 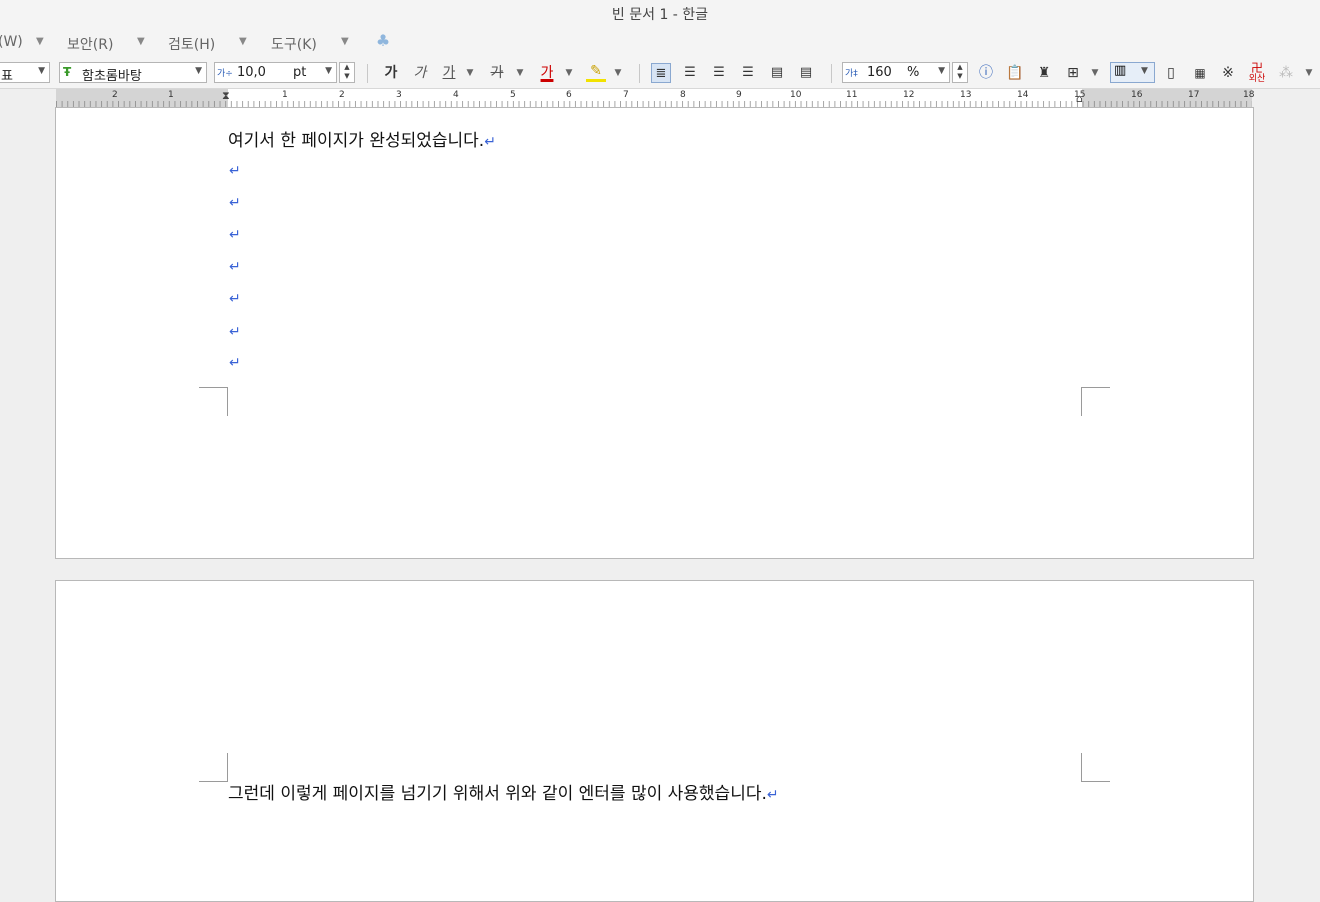 What do you see at coordinates (879, 72) in the screenshot?
I see `line-spacing-value: 160` at bounding box center [879, 72].